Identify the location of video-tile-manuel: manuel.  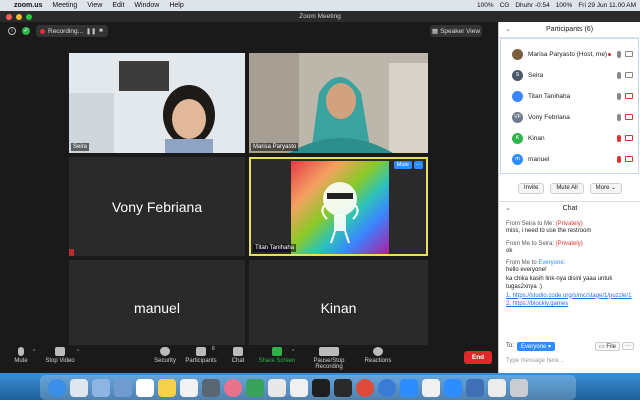
(157, 308).